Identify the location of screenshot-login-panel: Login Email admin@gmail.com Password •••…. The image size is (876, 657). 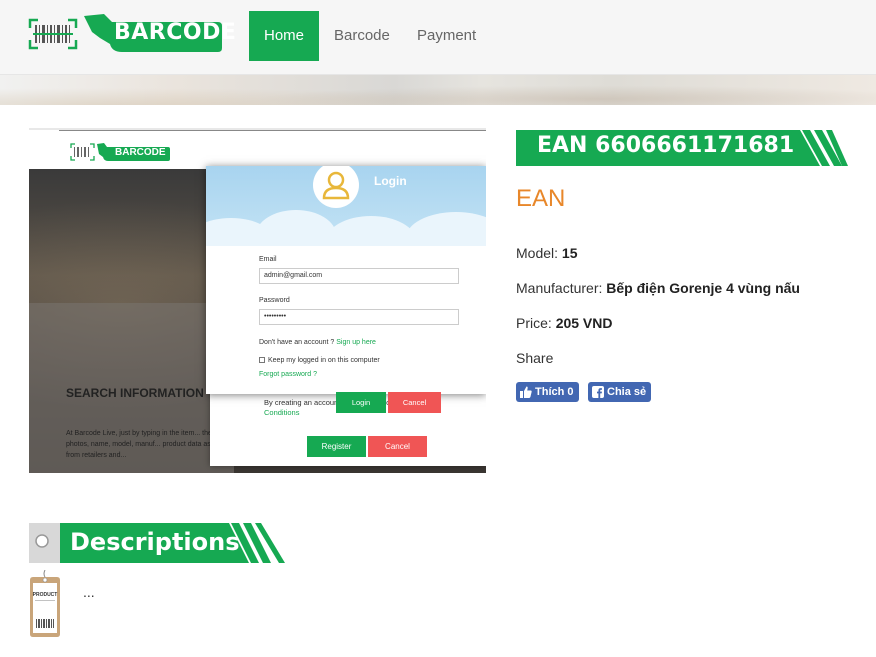
(346, 289).